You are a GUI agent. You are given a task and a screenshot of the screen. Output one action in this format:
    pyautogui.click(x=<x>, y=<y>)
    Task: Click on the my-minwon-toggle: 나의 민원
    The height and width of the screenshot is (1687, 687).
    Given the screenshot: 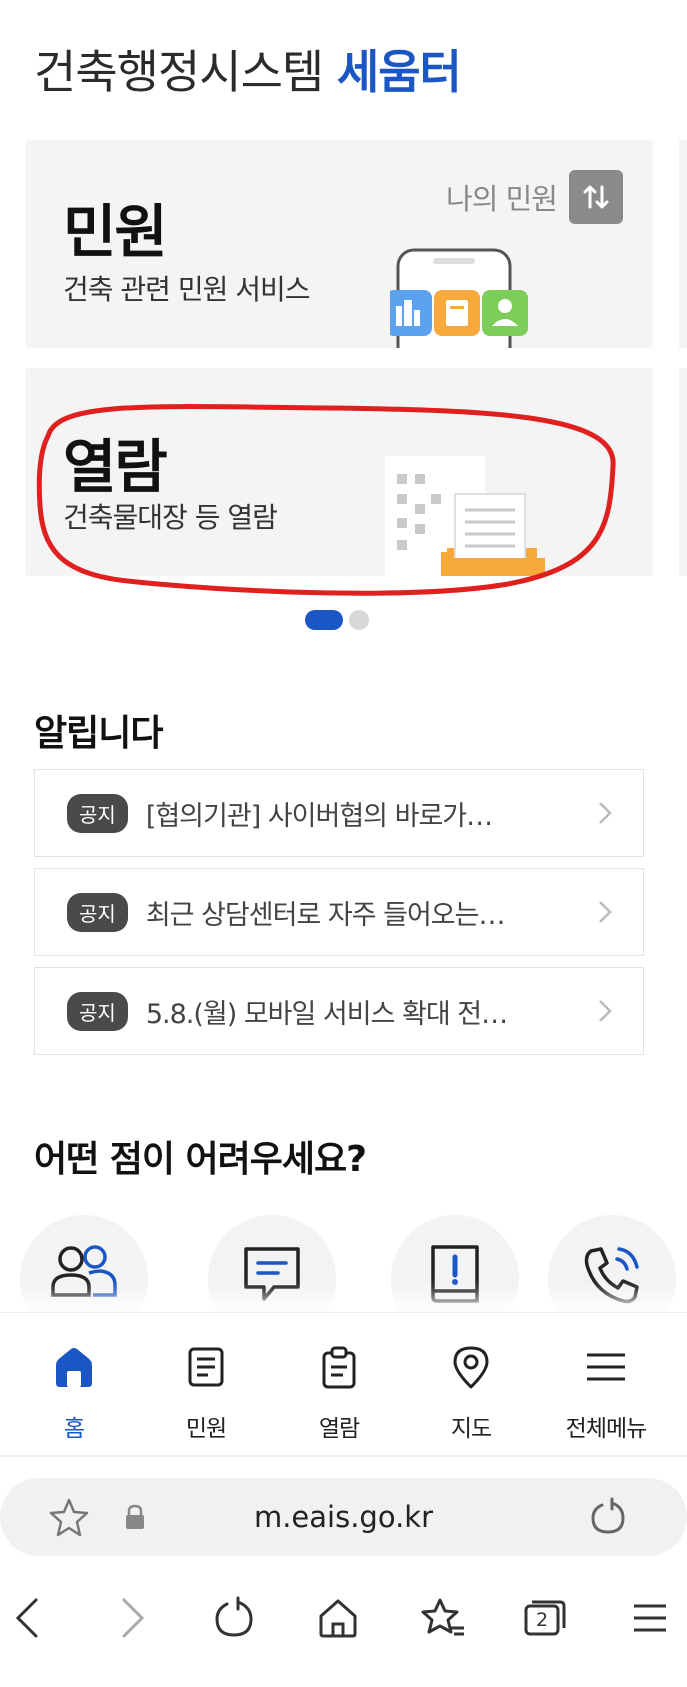 What is the action you would take?
    pyautogui.click(x=534, y=197)
    